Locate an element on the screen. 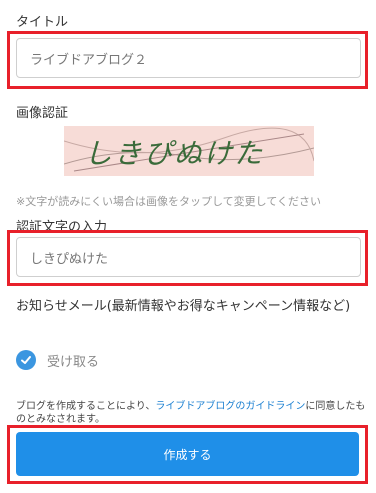 Image resolution: width=376 pixels, height=493 pixels. terms-prefix: ブログを作成することにより、 is located at coordinates (86, 406).